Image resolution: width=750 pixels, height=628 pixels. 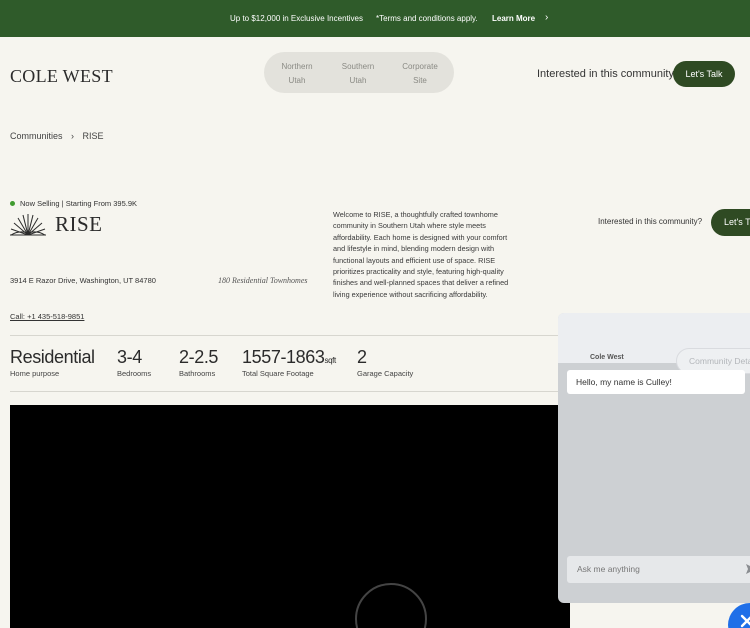 I want to click on stat-value: 1557-1863, so click(x=283, y=357).